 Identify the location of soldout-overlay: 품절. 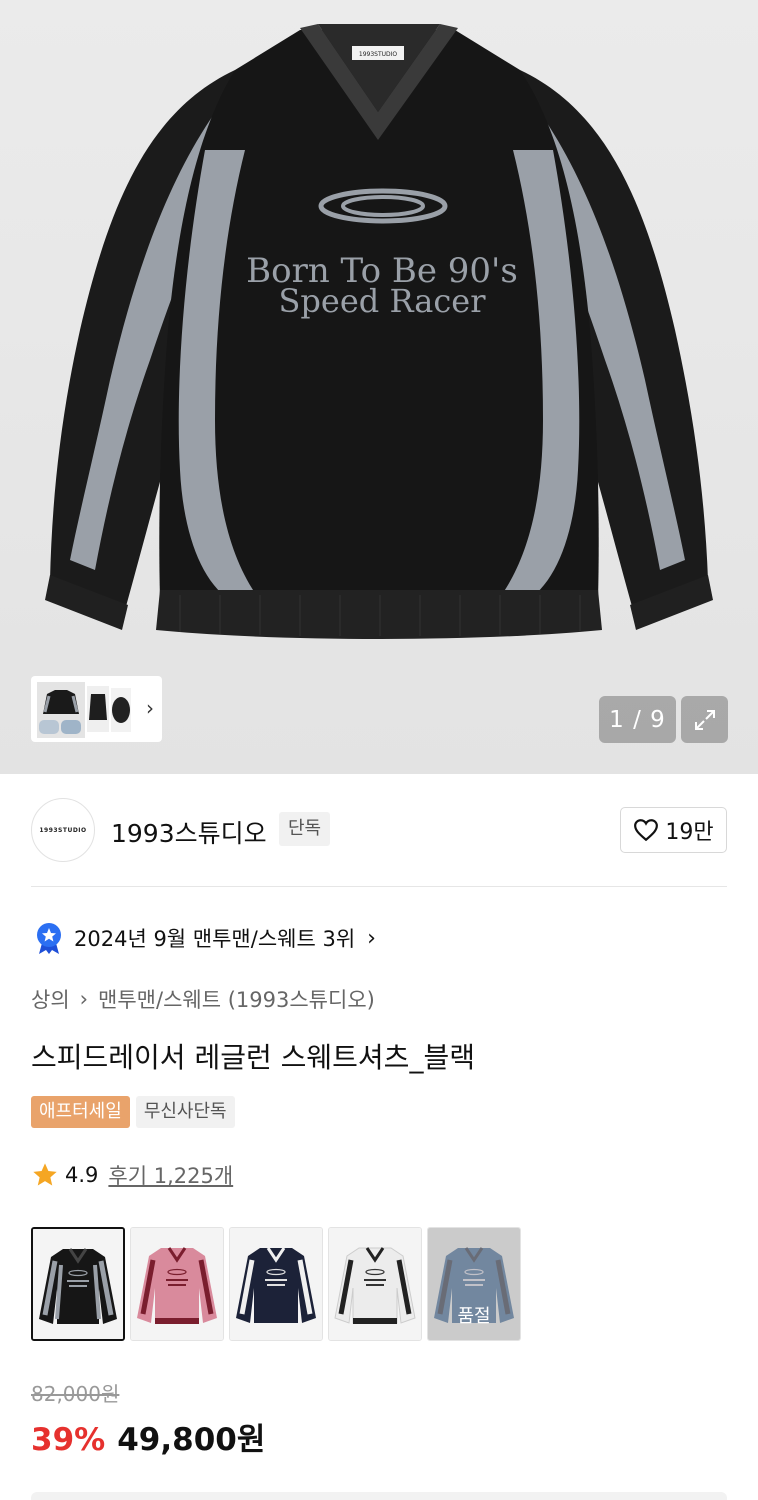
(474, 1284).